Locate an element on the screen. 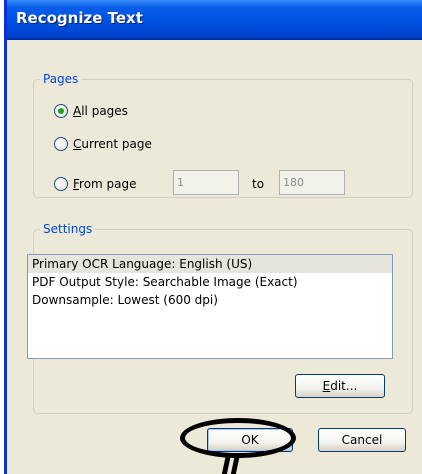 This screenshot has width=422, height=474. pages-legend: Pages is located at coordinates (61, 79).